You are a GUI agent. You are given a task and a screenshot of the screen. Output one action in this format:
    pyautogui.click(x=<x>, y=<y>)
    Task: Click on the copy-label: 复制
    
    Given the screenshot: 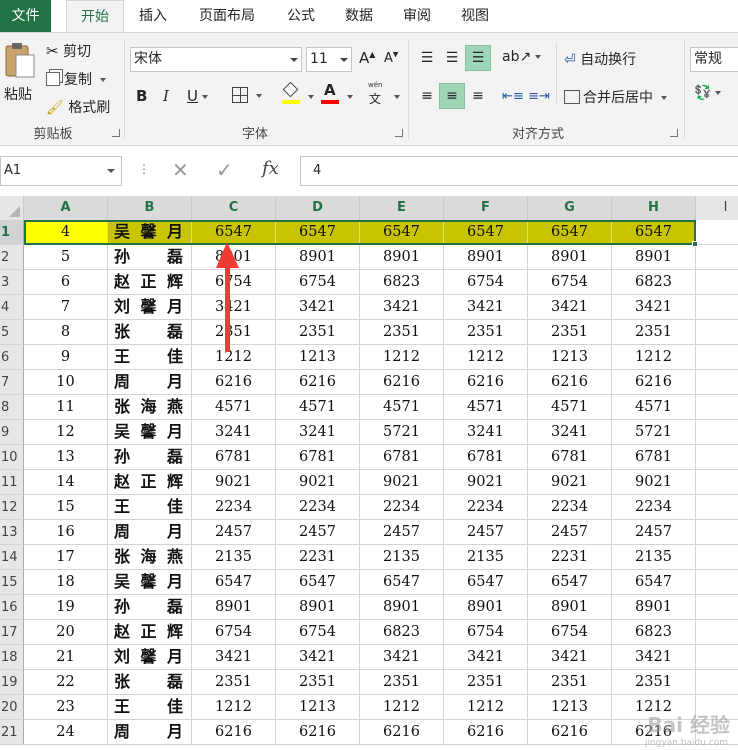 What is the action you would take?
    pyautogui.click(x=78, y=80)
    